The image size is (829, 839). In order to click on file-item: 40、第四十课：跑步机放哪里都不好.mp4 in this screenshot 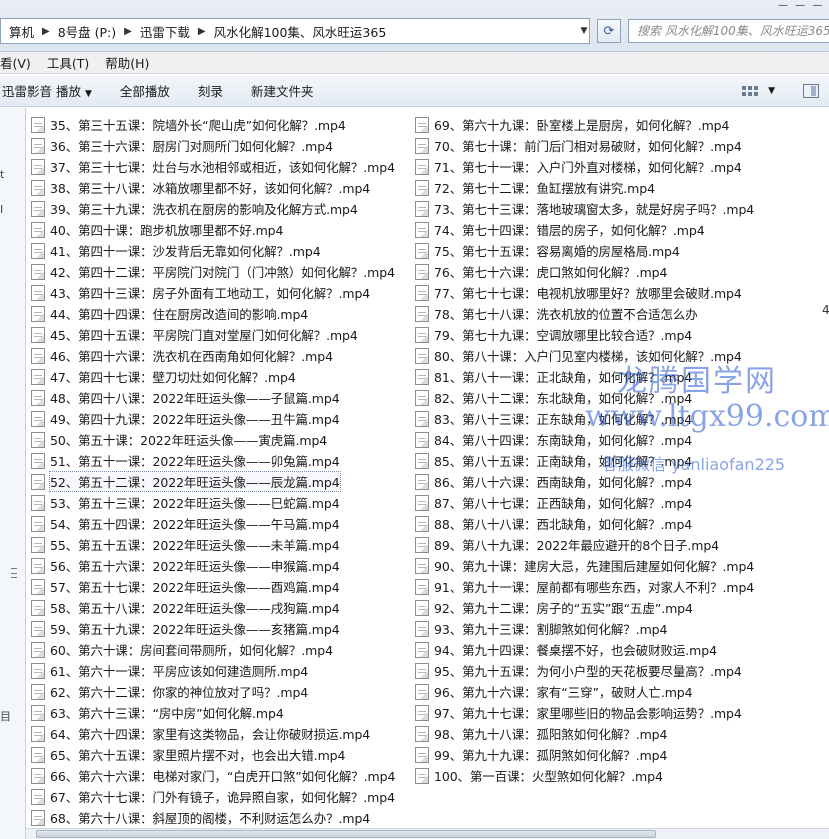, I will do `click(221, 229)`.